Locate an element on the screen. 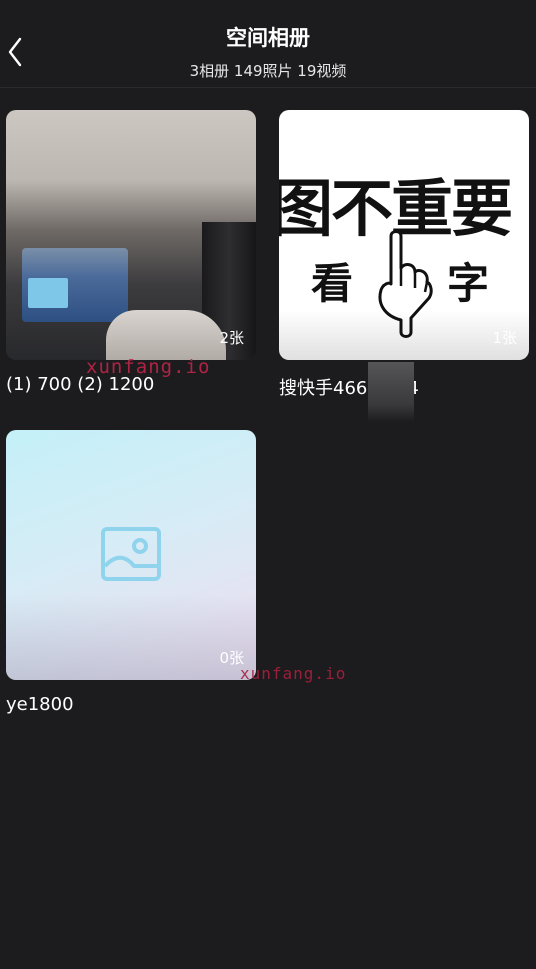  album-cover: 0张 is located at coordinates (131, 555).